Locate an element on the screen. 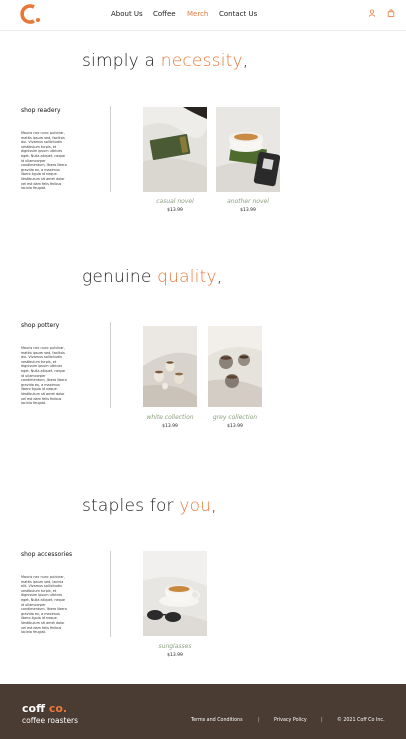 The image size is (406, 739). terms-link: Terms and Conditions is located at coordinates (217, 720).